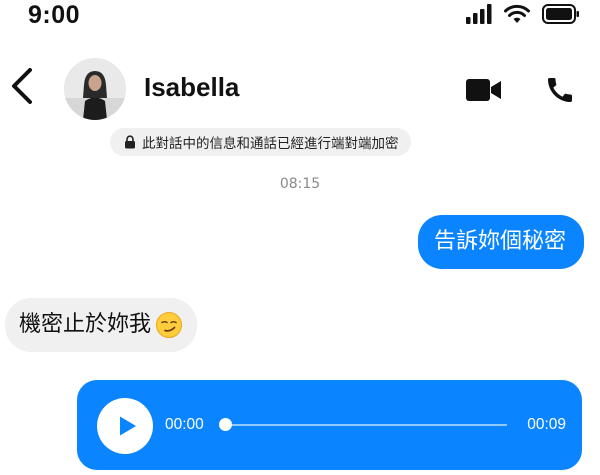  I want to click on back-button, so click(23, 86).